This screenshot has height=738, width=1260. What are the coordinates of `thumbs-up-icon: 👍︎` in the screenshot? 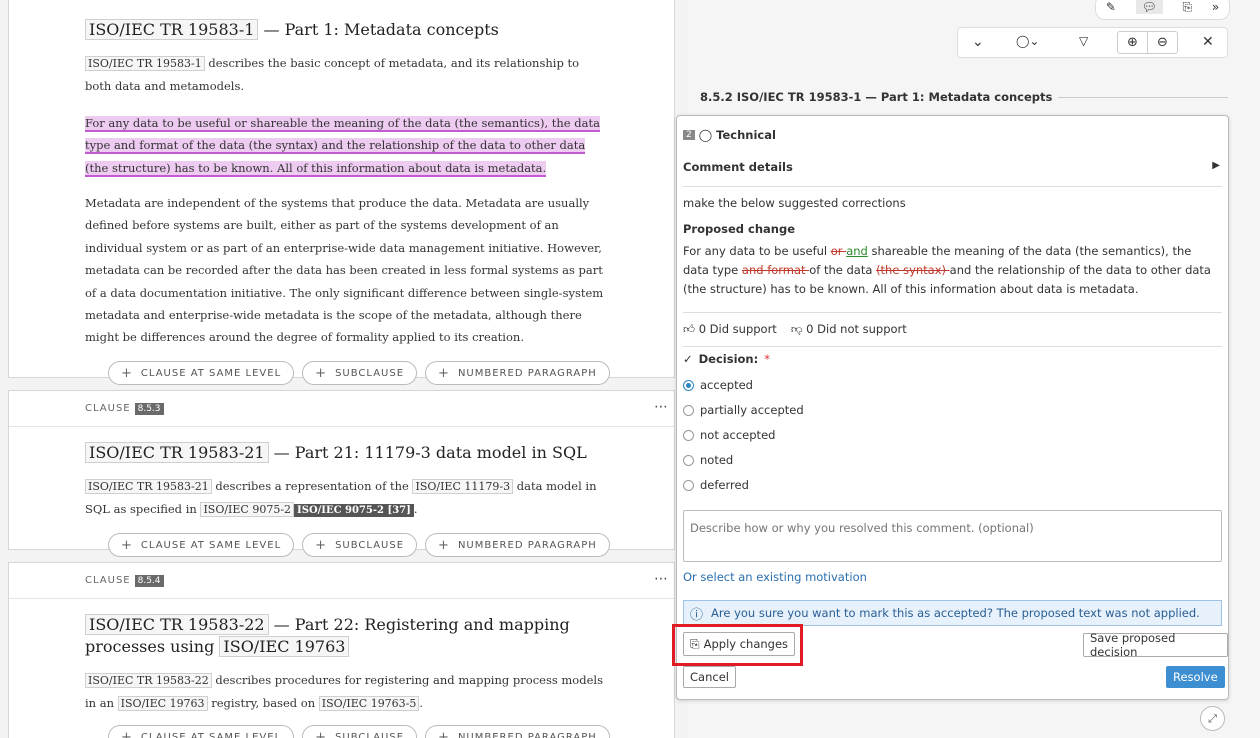 It's located at (689, 329).